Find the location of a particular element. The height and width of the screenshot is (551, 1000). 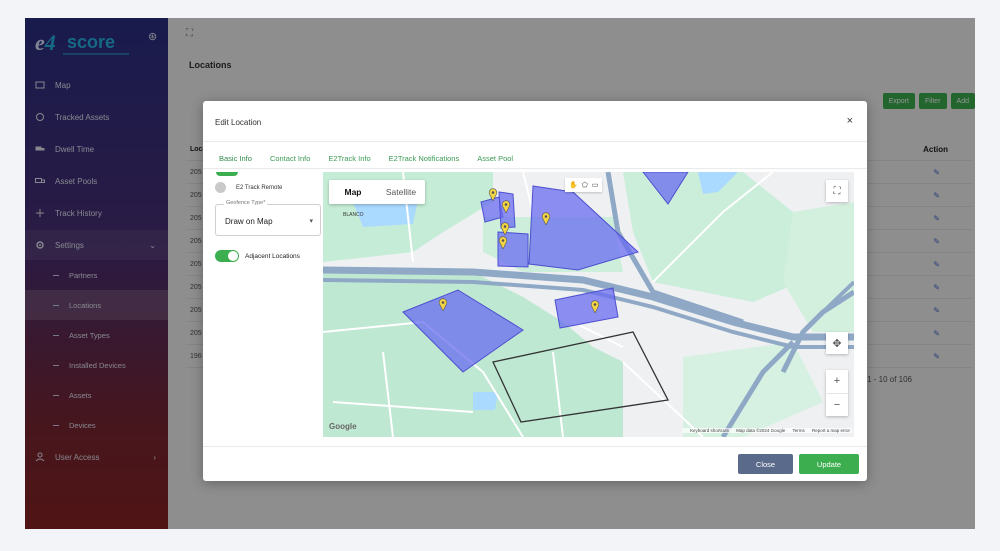

tab-asset-pool: Asset Pool is located at coordinates (495, 158).